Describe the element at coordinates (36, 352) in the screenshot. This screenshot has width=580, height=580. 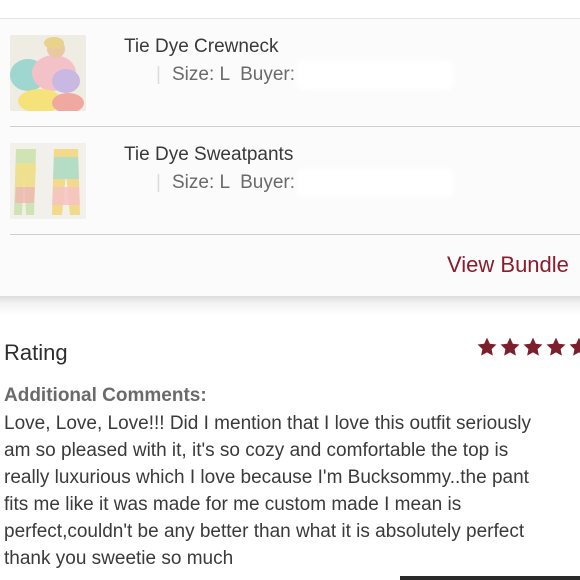
I see `rating-label: Rating` at that location.